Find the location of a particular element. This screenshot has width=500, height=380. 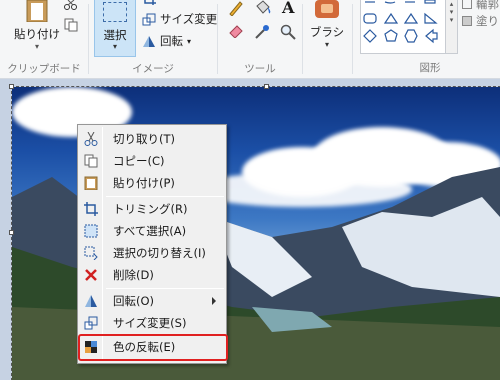

menu-item-label: コピー(C) is located at coordinates (139, 161).